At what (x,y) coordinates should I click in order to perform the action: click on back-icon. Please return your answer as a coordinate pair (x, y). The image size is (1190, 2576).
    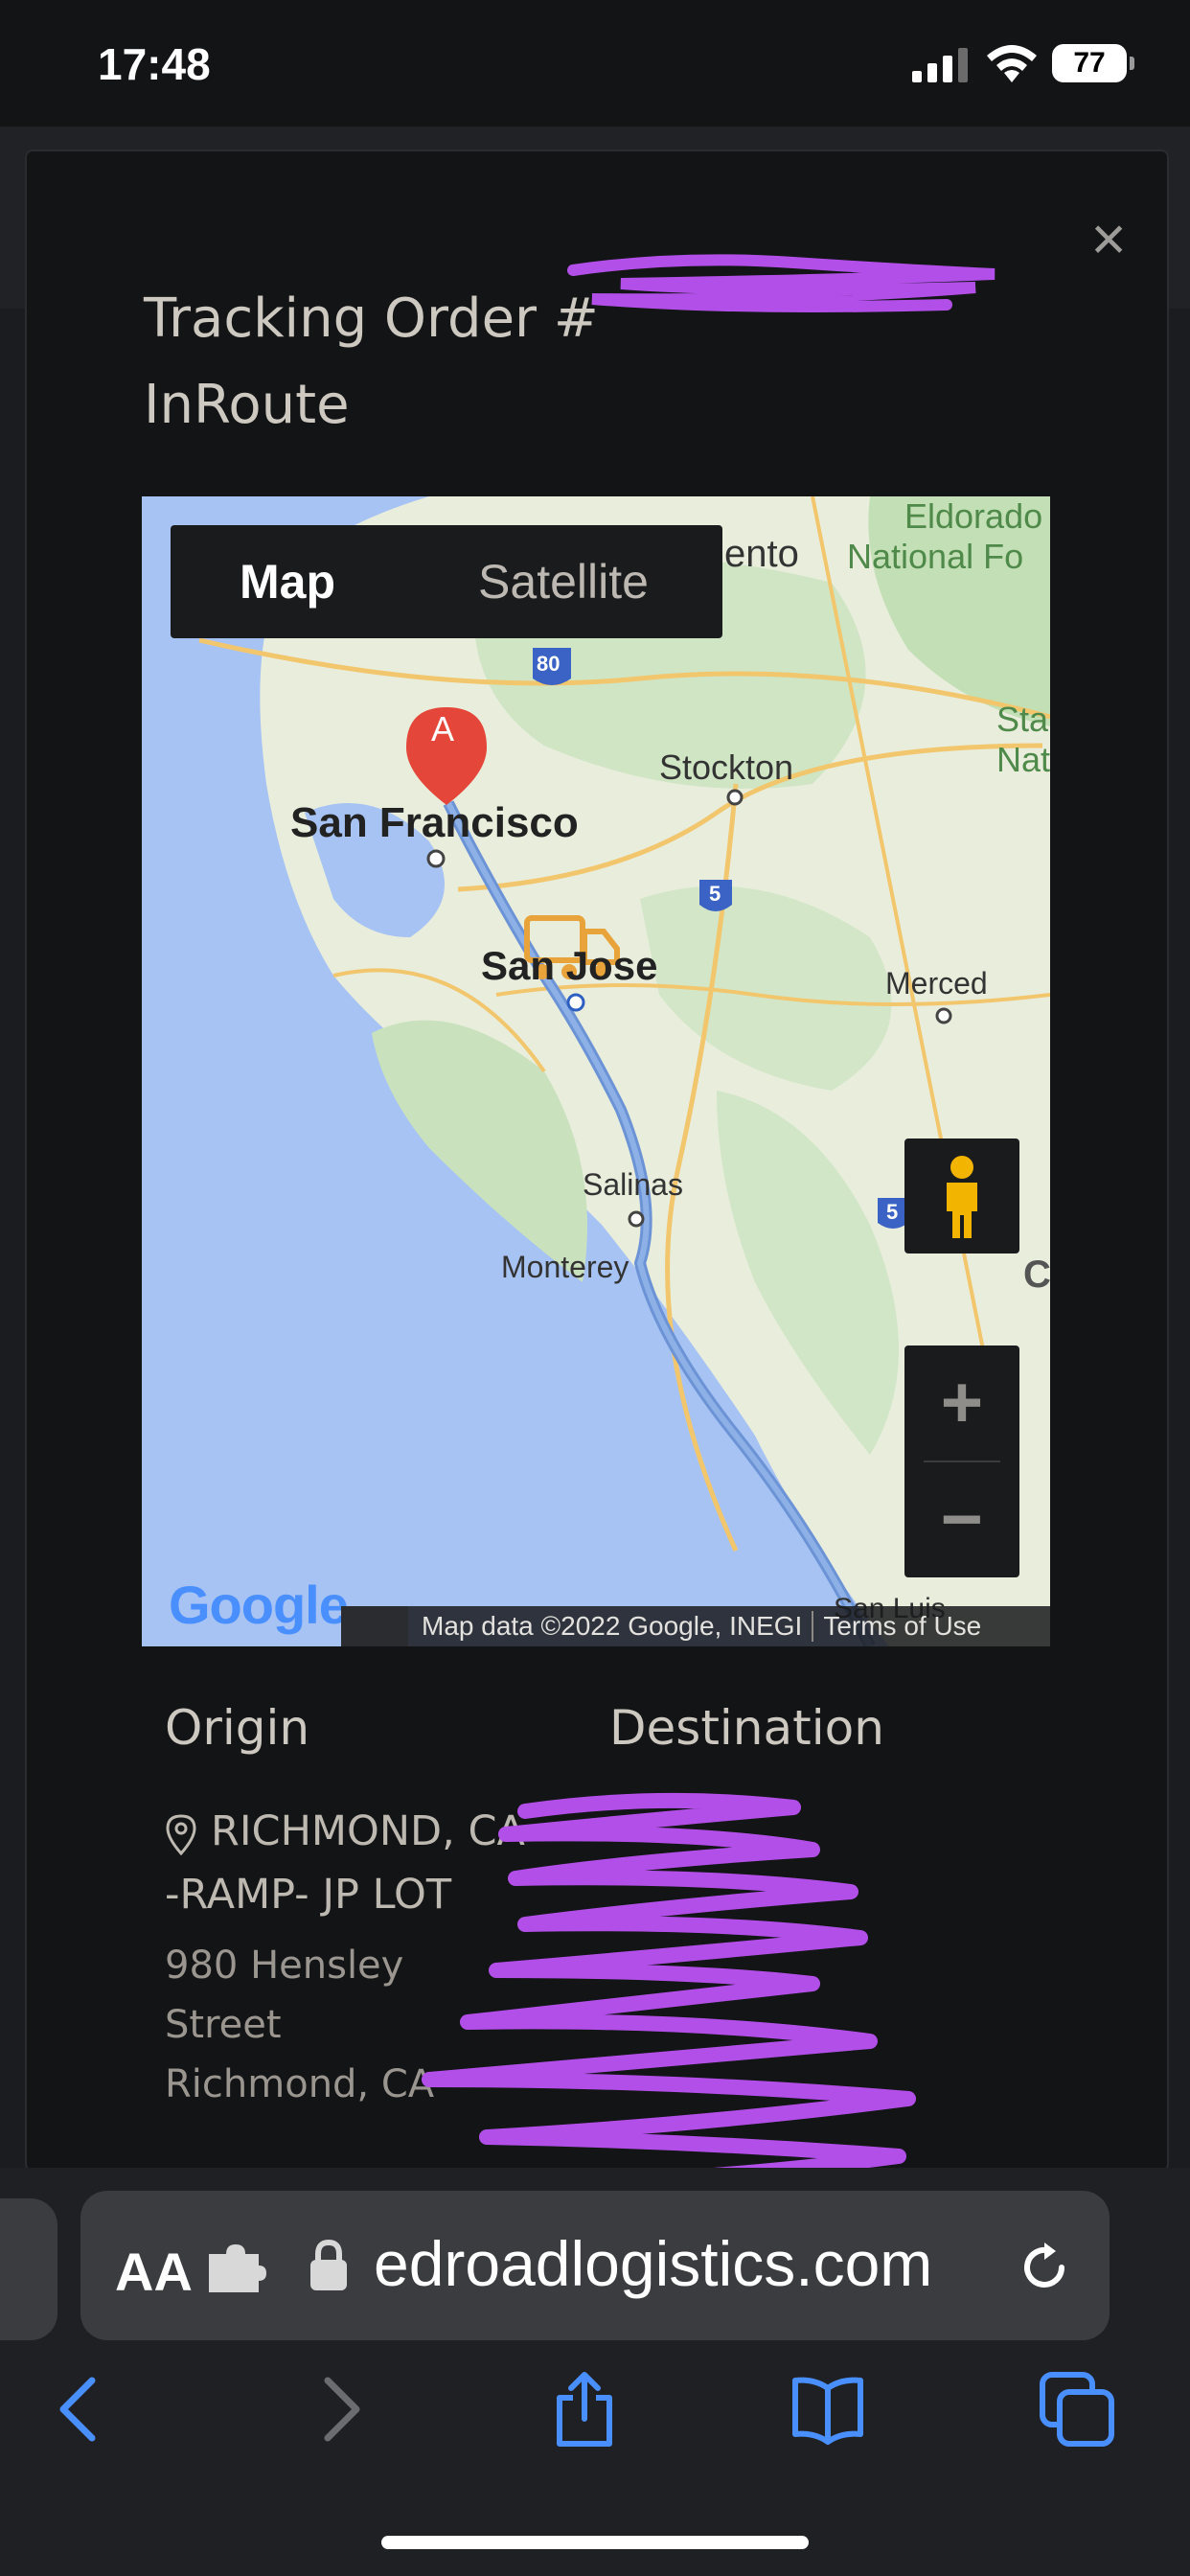
    Looking at the image, I should click on (83, 2409).